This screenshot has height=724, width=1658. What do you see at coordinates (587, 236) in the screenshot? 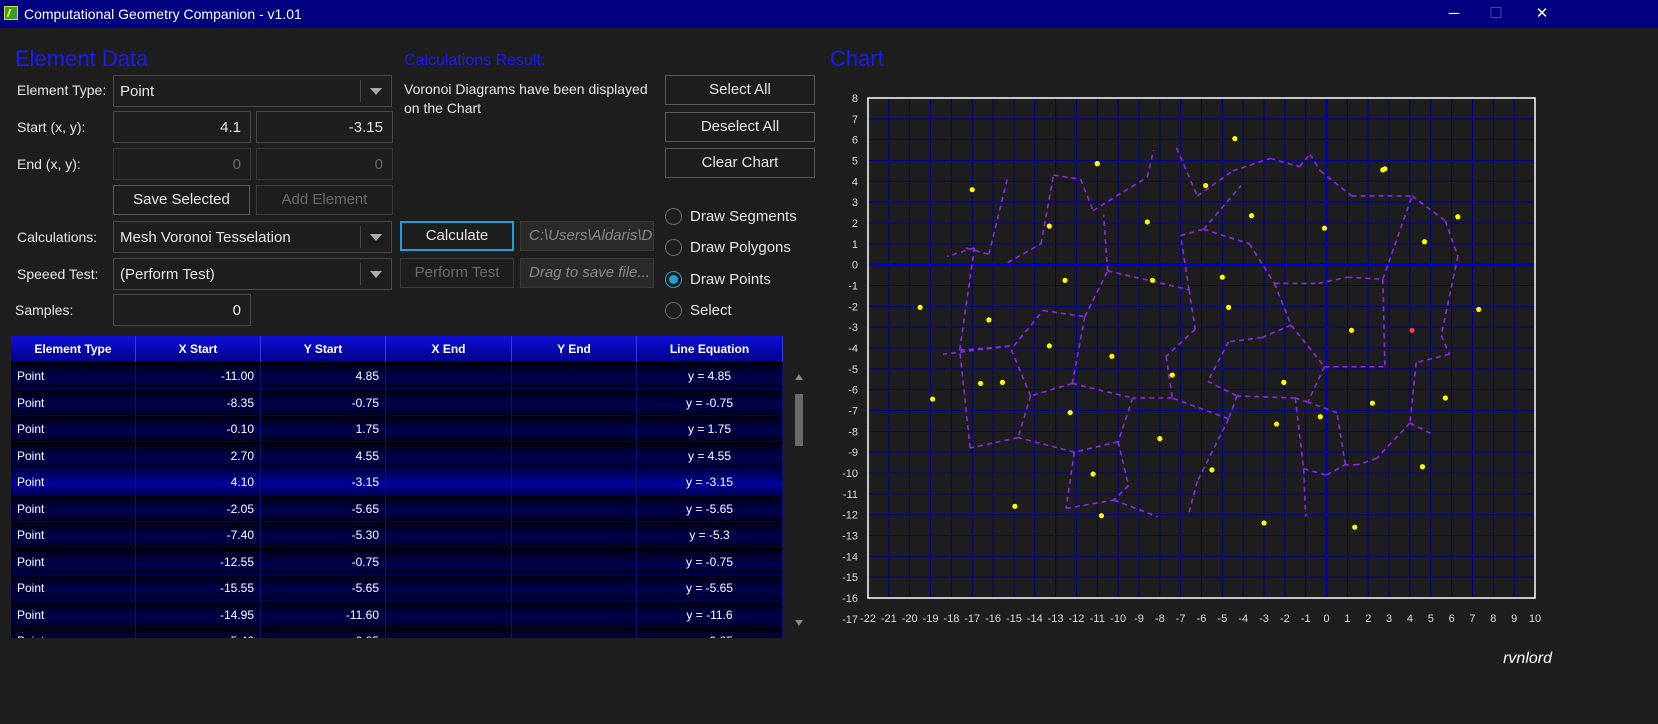
I see `export-path-field: C:\Users\Aldaris\D` at bounding box center [587, 236].